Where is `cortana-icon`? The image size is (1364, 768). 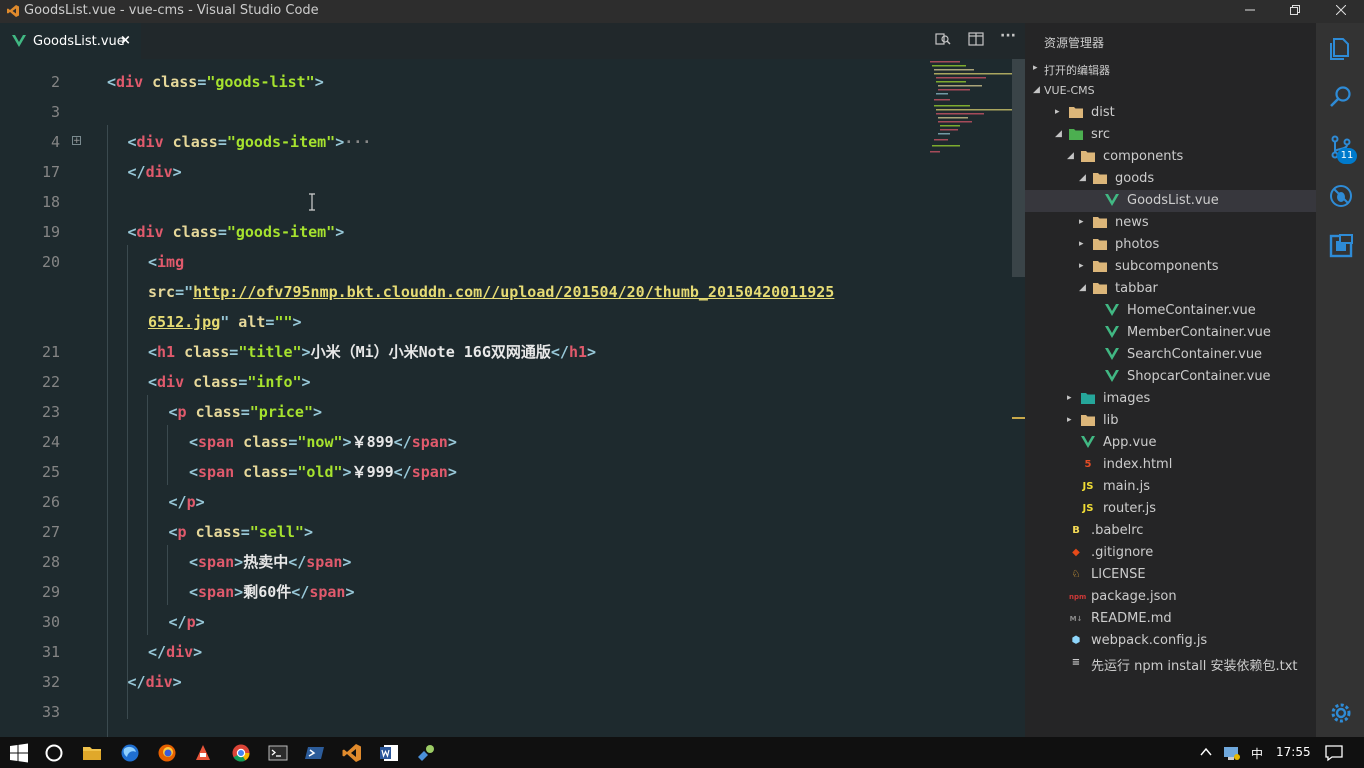 cortana-icon is located at coordinates (54, 753).